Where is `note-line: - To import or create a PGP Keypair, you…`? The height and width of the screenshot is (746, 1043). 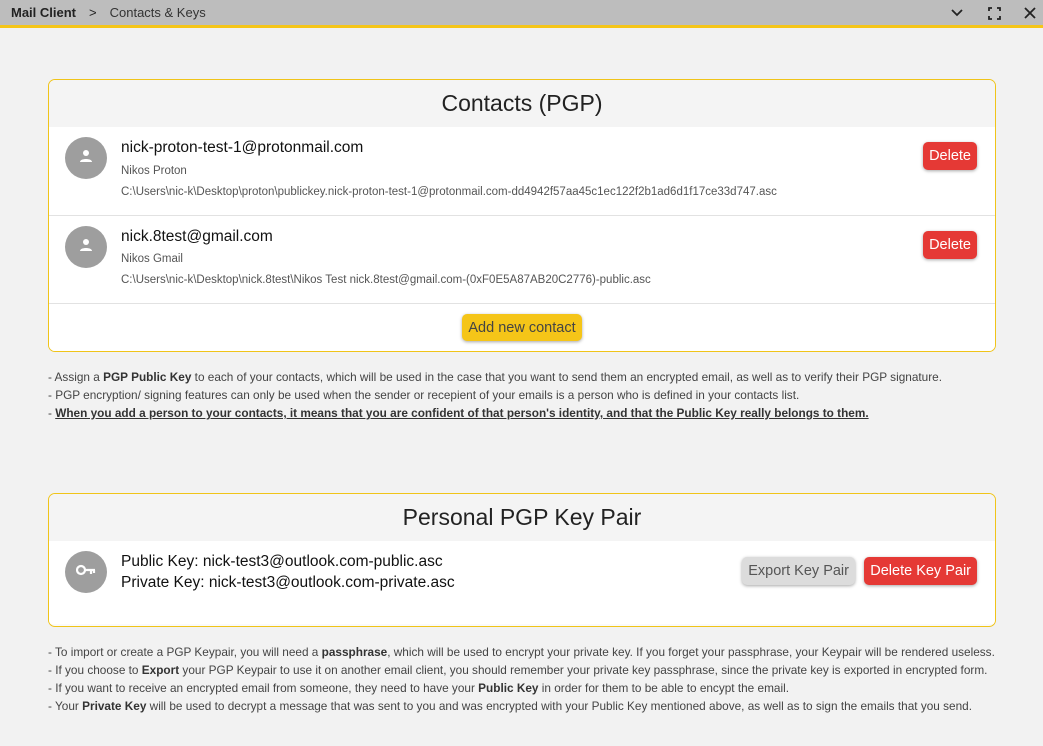
note-line: - To import or create a PGP Keypair, you… is located at coordinates (521, 652).